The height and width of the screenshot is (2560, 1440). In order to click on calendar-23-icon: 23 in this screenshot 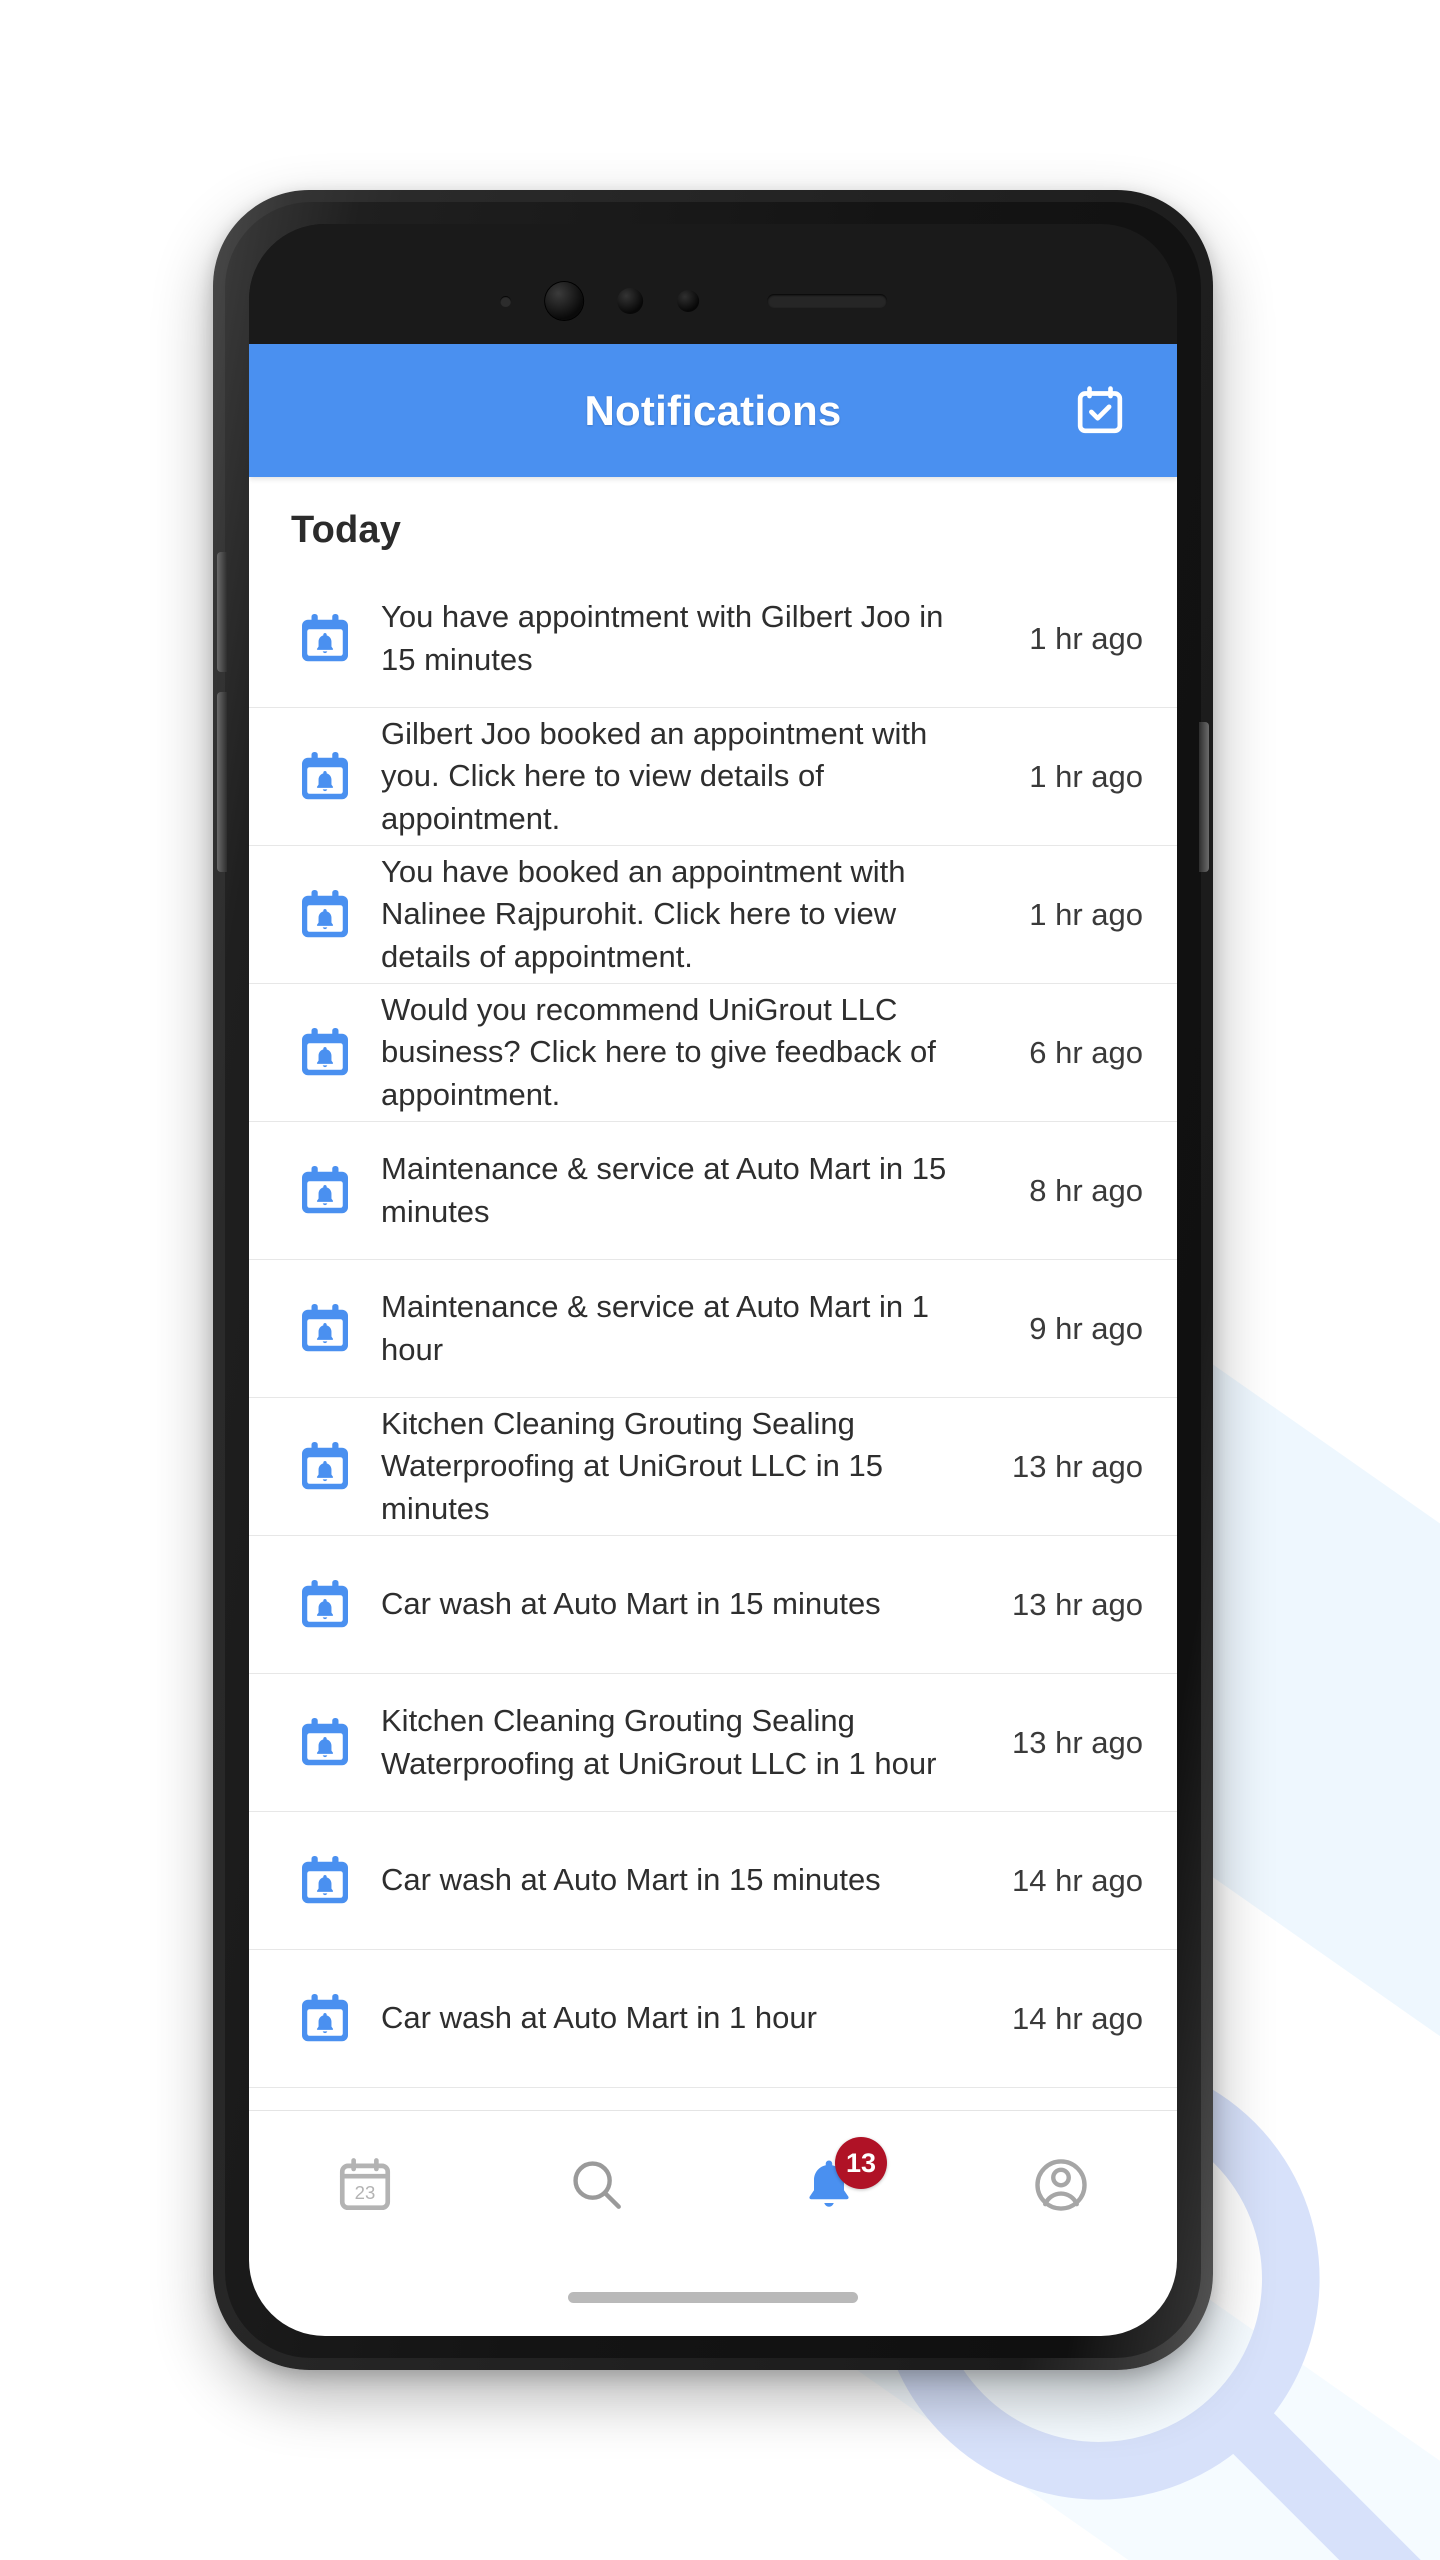, I will do `click(365, 2183)`.